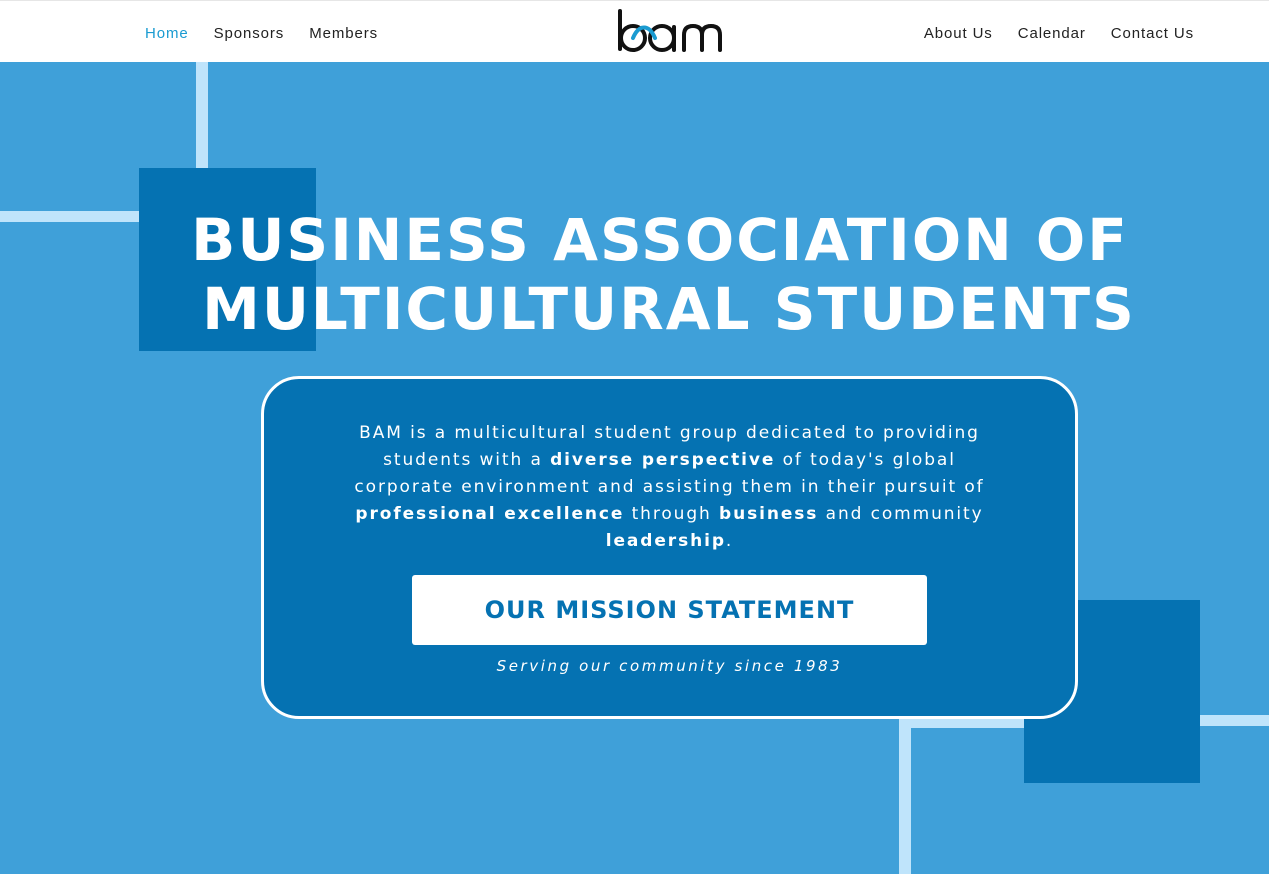 The image size is (1269, 874). What do you see at coordinates (660, 240) in the screenshot?
I see `hero-title-line-1: BUSINESS ASSOCIATION OF` at bounding box center [660, 240].